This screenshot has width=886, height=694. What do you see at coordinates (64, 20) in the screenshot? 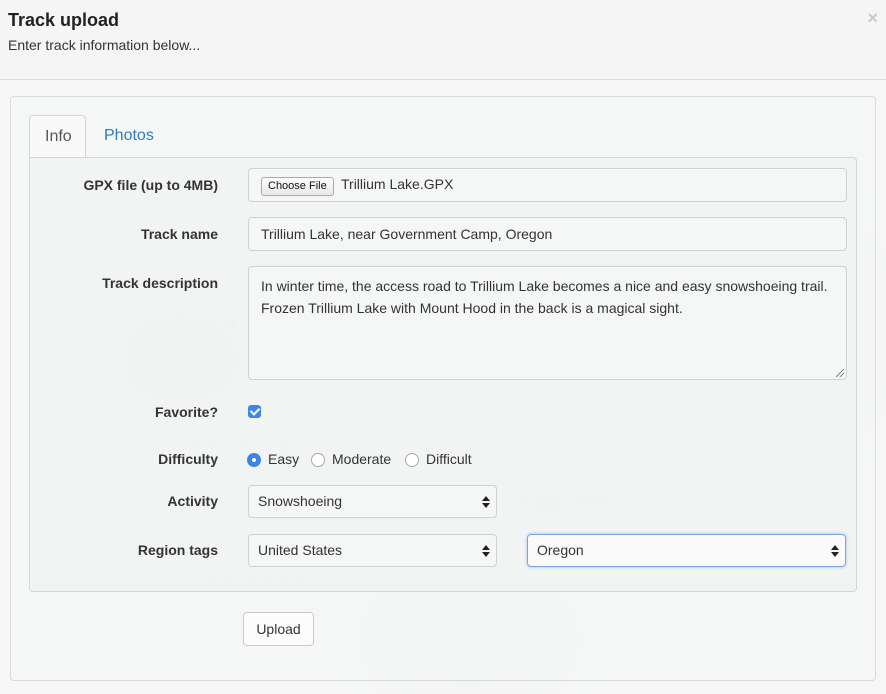
I see `modal-title: Track upload` at bounding box center [64, 20].